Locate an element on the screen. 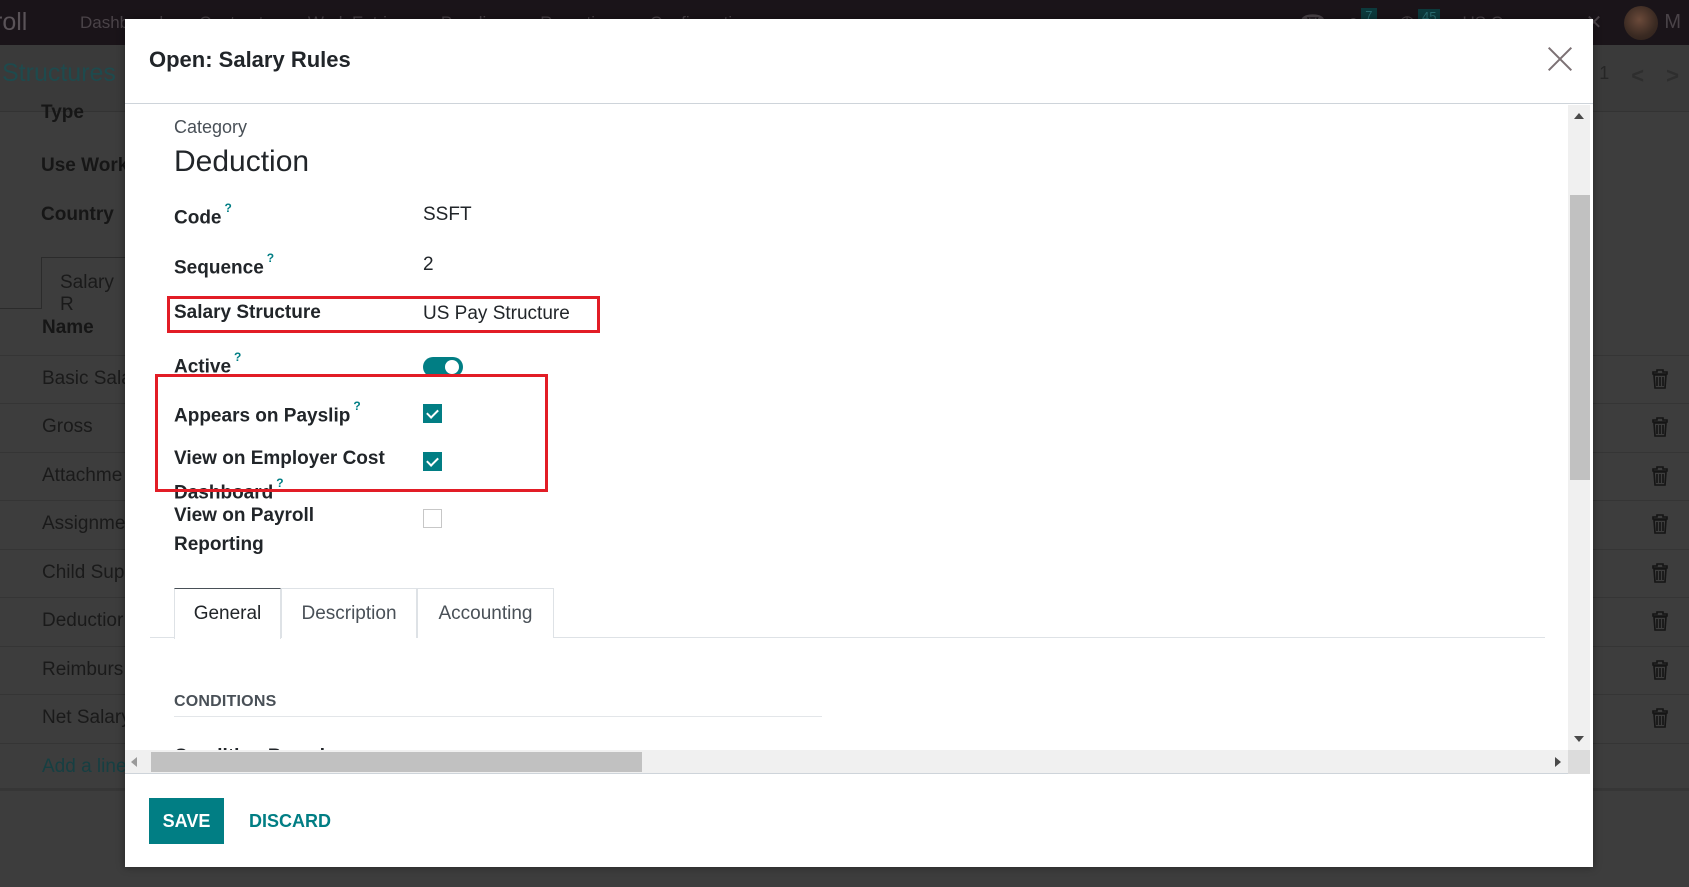  breadcrumb: Structures is located at coordinates (59, 73).